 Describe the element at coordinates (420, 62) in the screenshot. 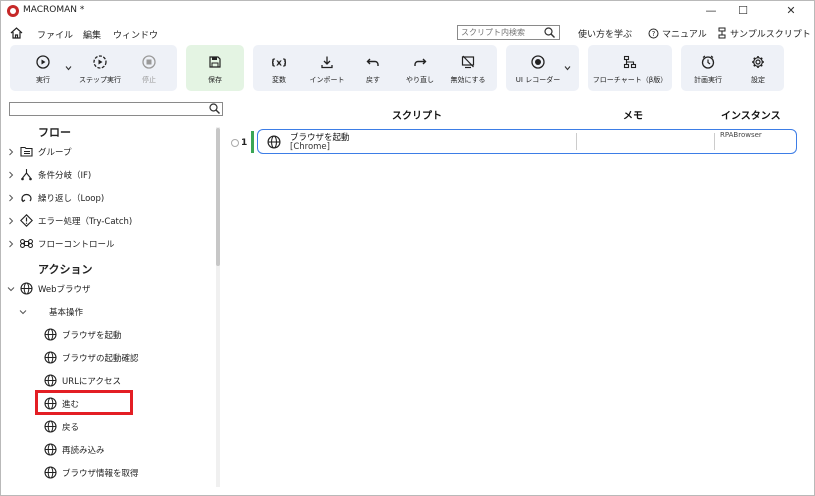

I see `redo-icon` at that location.